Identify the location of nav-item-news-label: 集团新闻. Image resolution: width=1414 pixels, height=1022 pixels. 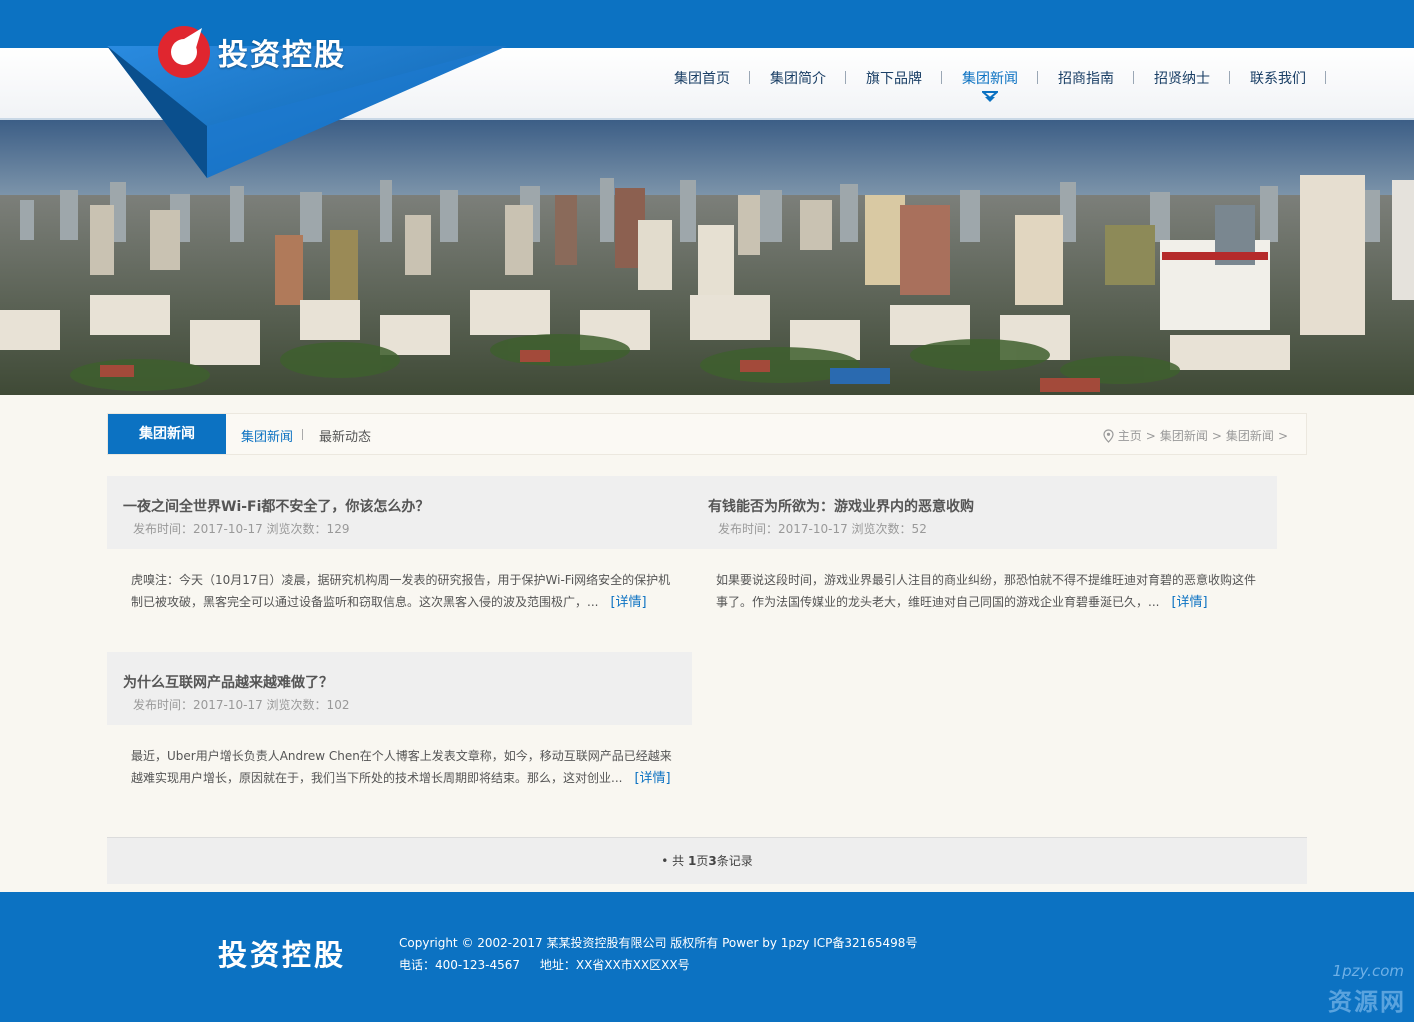
(990, 79).